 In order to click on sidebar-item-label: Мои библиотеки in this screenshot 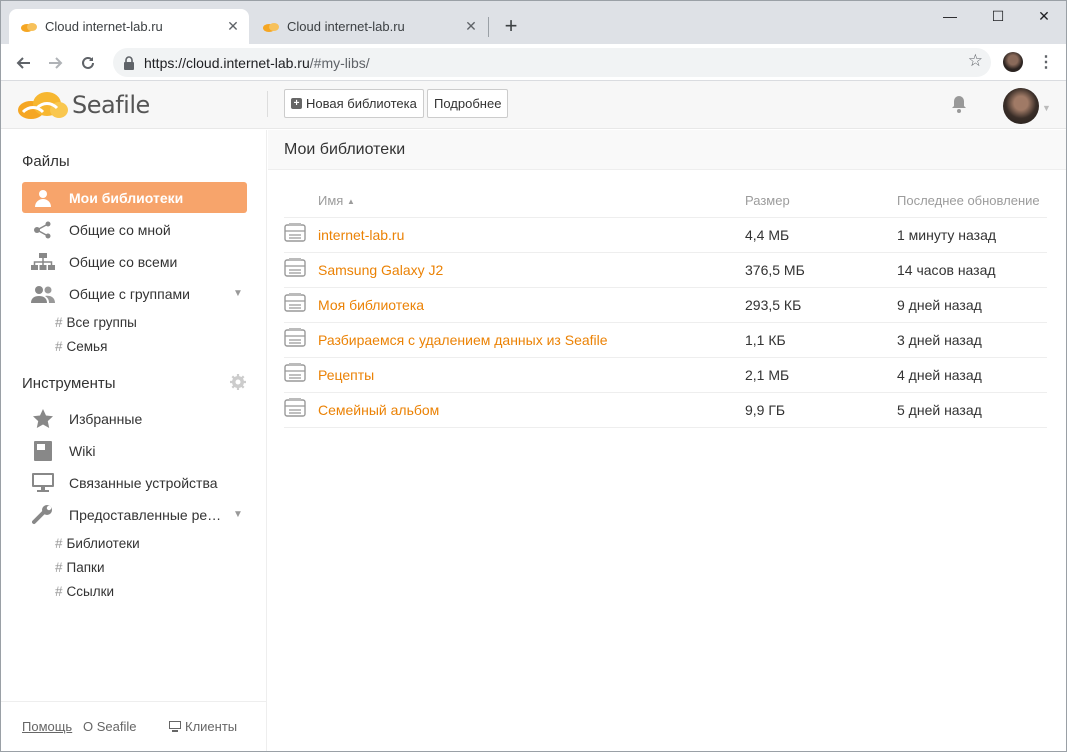, I will do `click(126, 197)`.